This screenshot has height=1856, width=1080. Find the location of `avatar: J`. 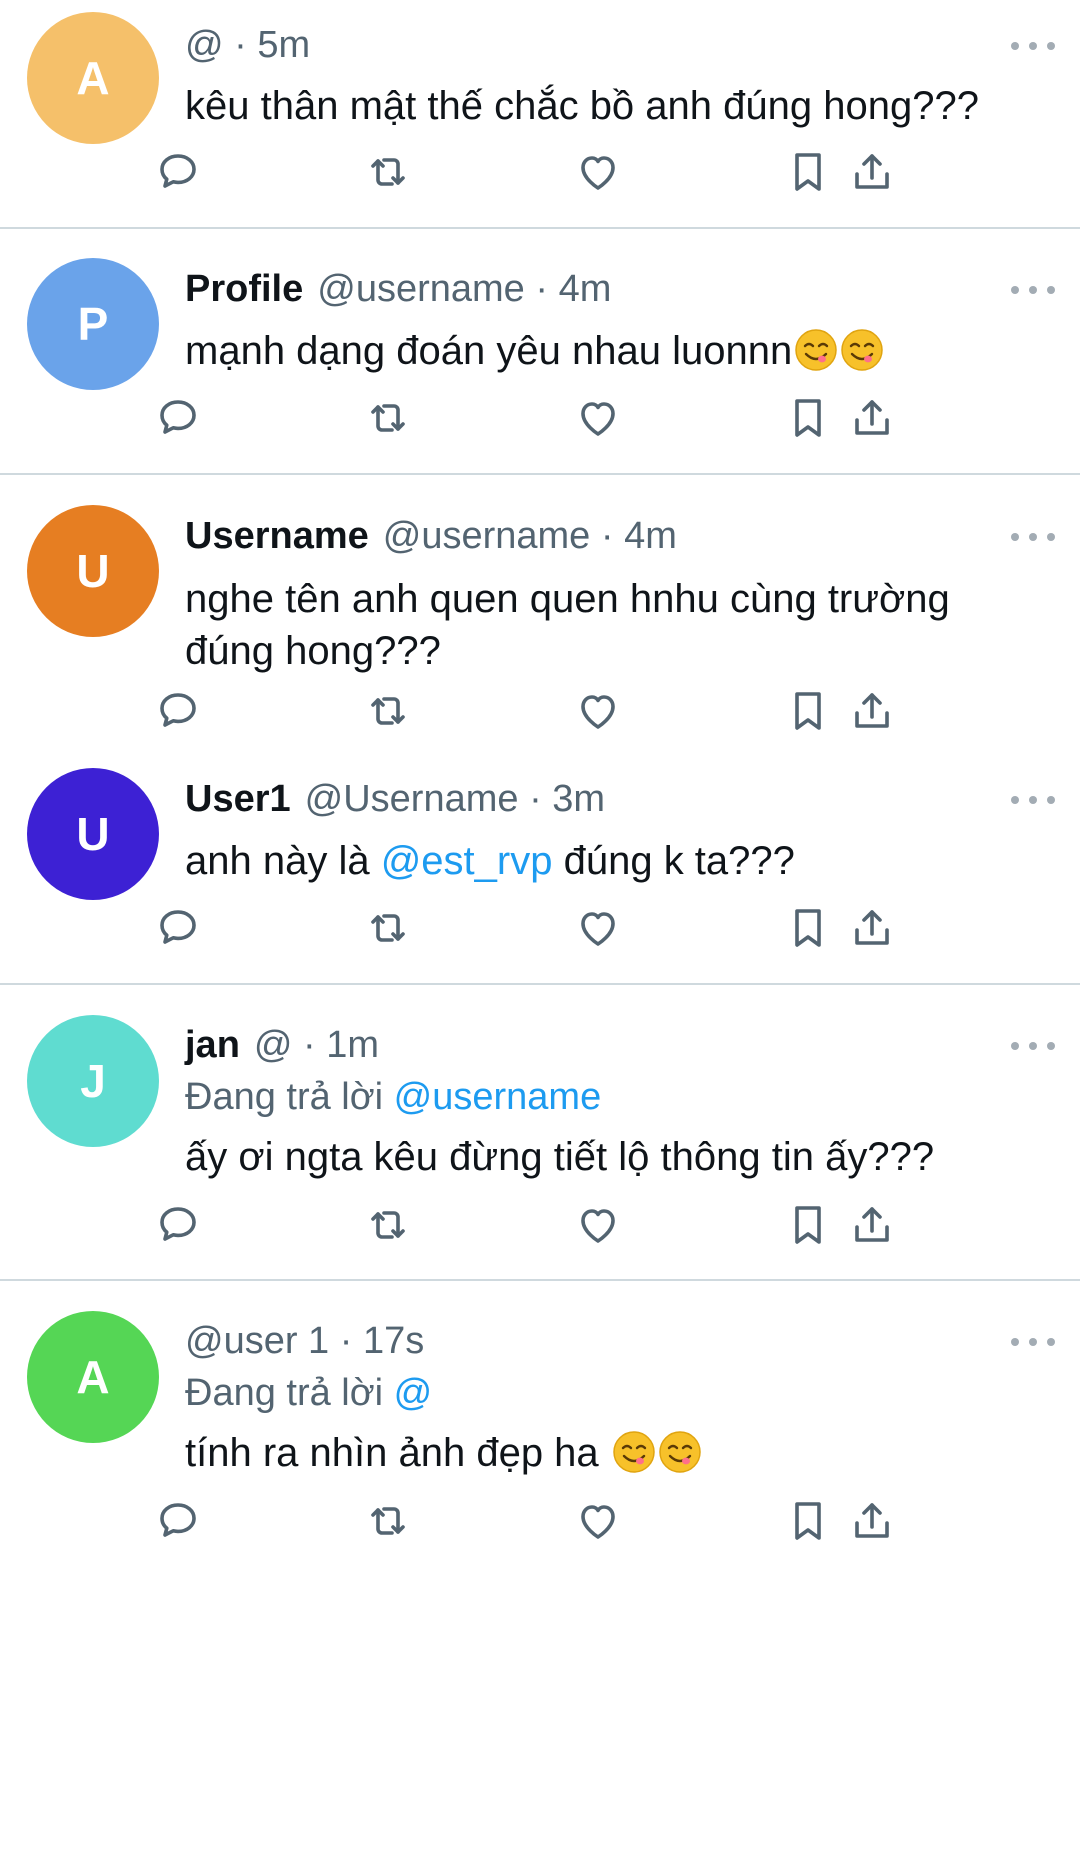

avatar: J is located at coordinates (93, 1081).